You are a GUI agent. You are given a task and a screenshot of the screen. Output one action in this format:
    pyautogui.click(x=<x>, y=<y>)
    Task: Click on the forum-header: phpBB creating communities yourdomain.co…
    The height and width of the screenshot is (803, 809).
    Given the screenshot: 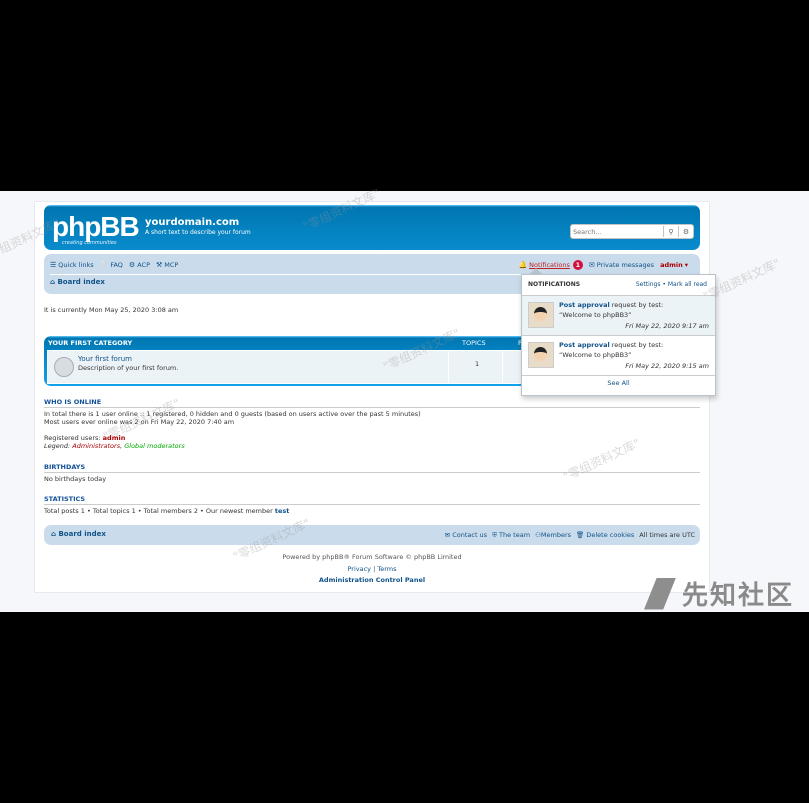 What is the action you would take?
    pyautogui.click(x=372, y=227)
    